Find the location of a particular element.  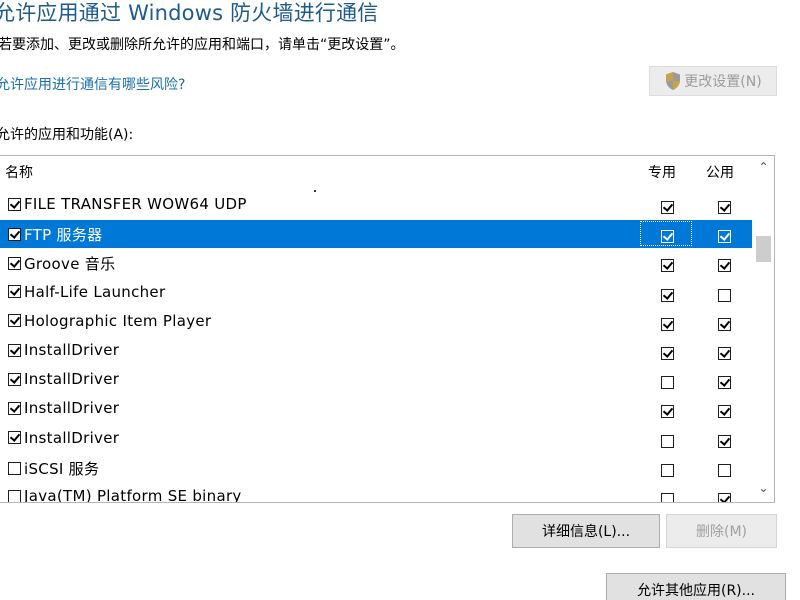

chevron-down-icon: ⌄ is located at coordinates (763, 490).